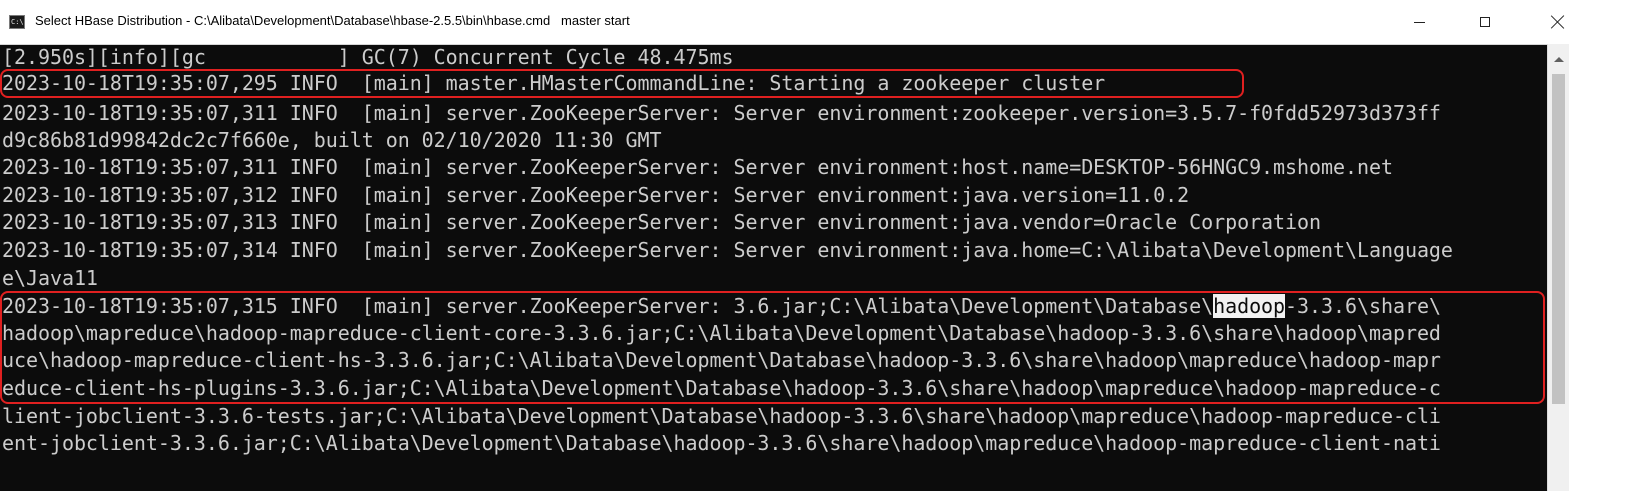  I want to click on console-line: e\Java11, so click(50, 278).